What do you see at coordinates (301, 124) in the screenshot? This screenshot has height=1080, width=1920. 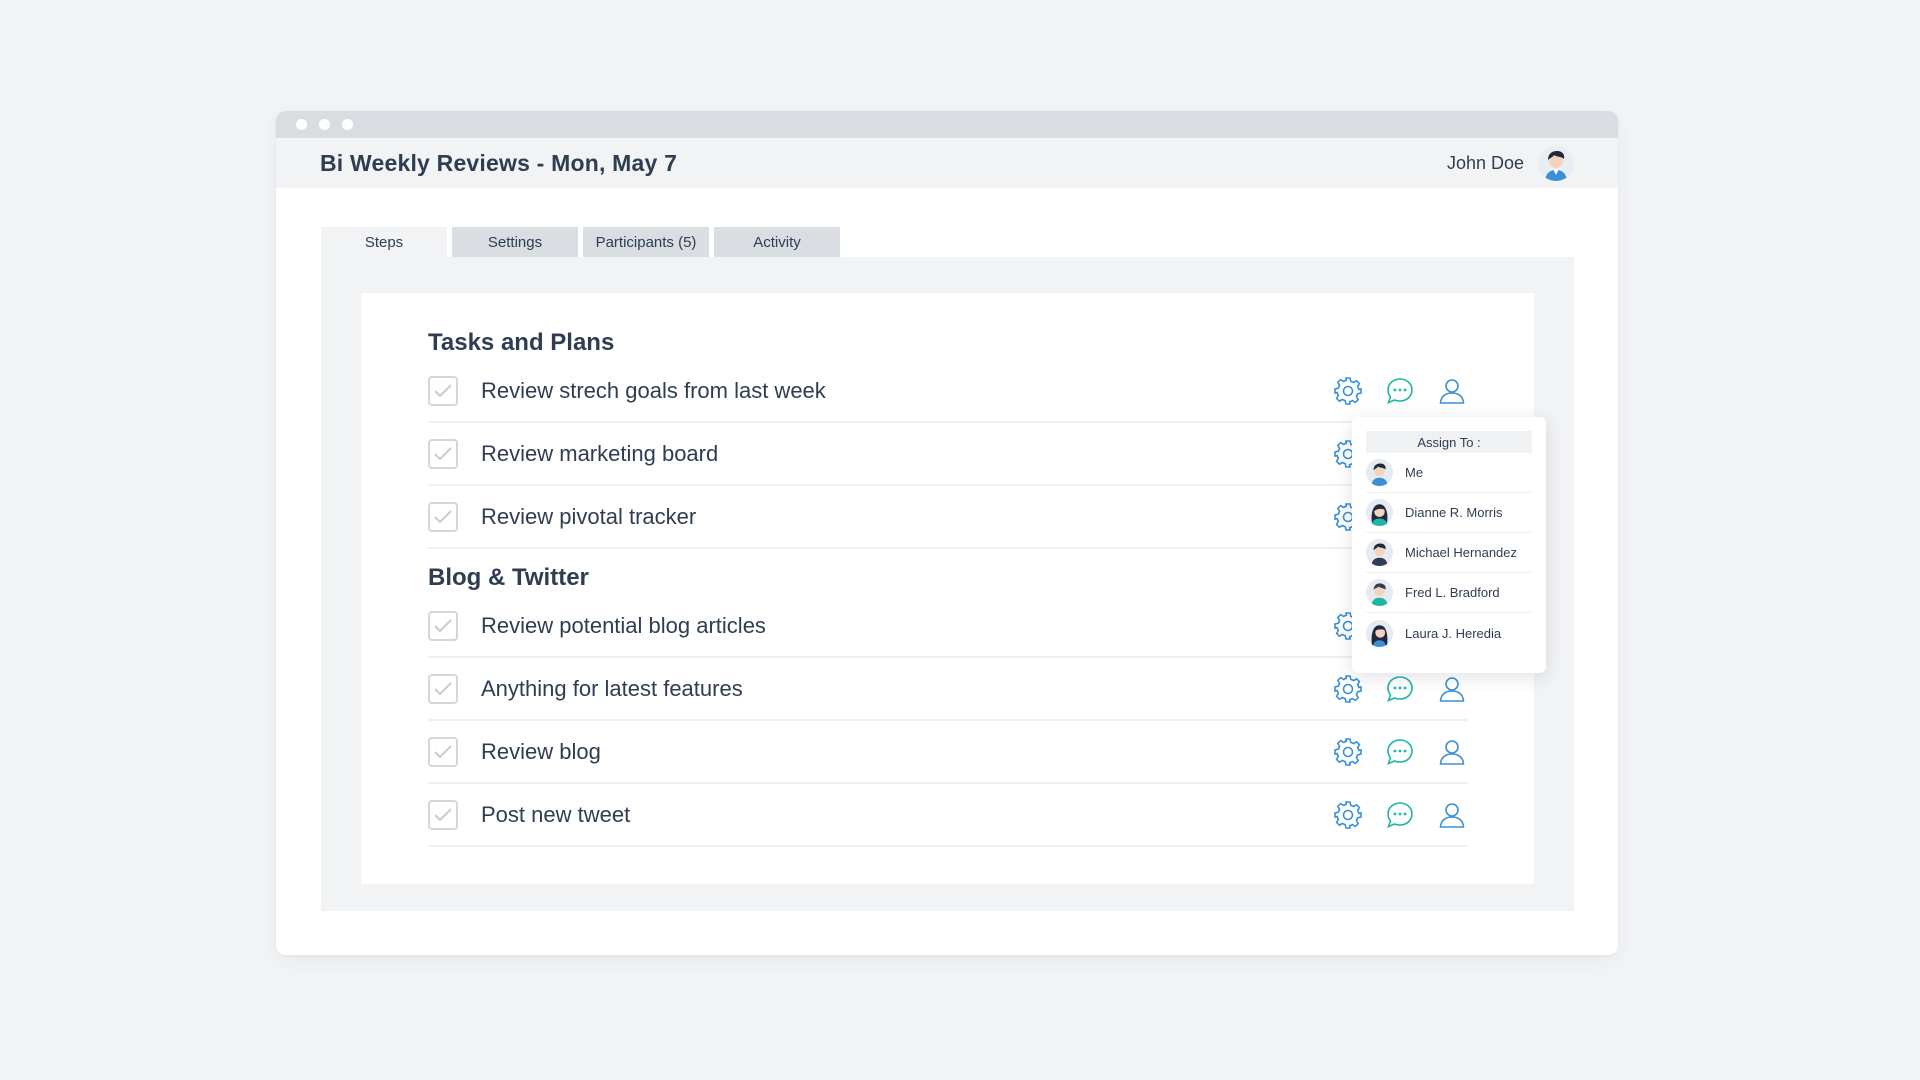 I see `window-close-dot` at bounding box center [301, 124].